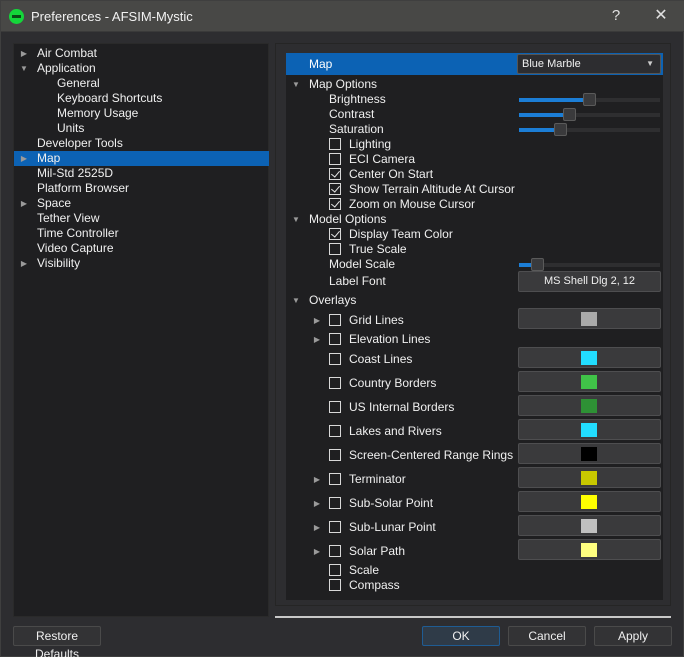  I want to click on overlay-lakes-and-rivers: Lakes and Rivers, so click(474, 429).